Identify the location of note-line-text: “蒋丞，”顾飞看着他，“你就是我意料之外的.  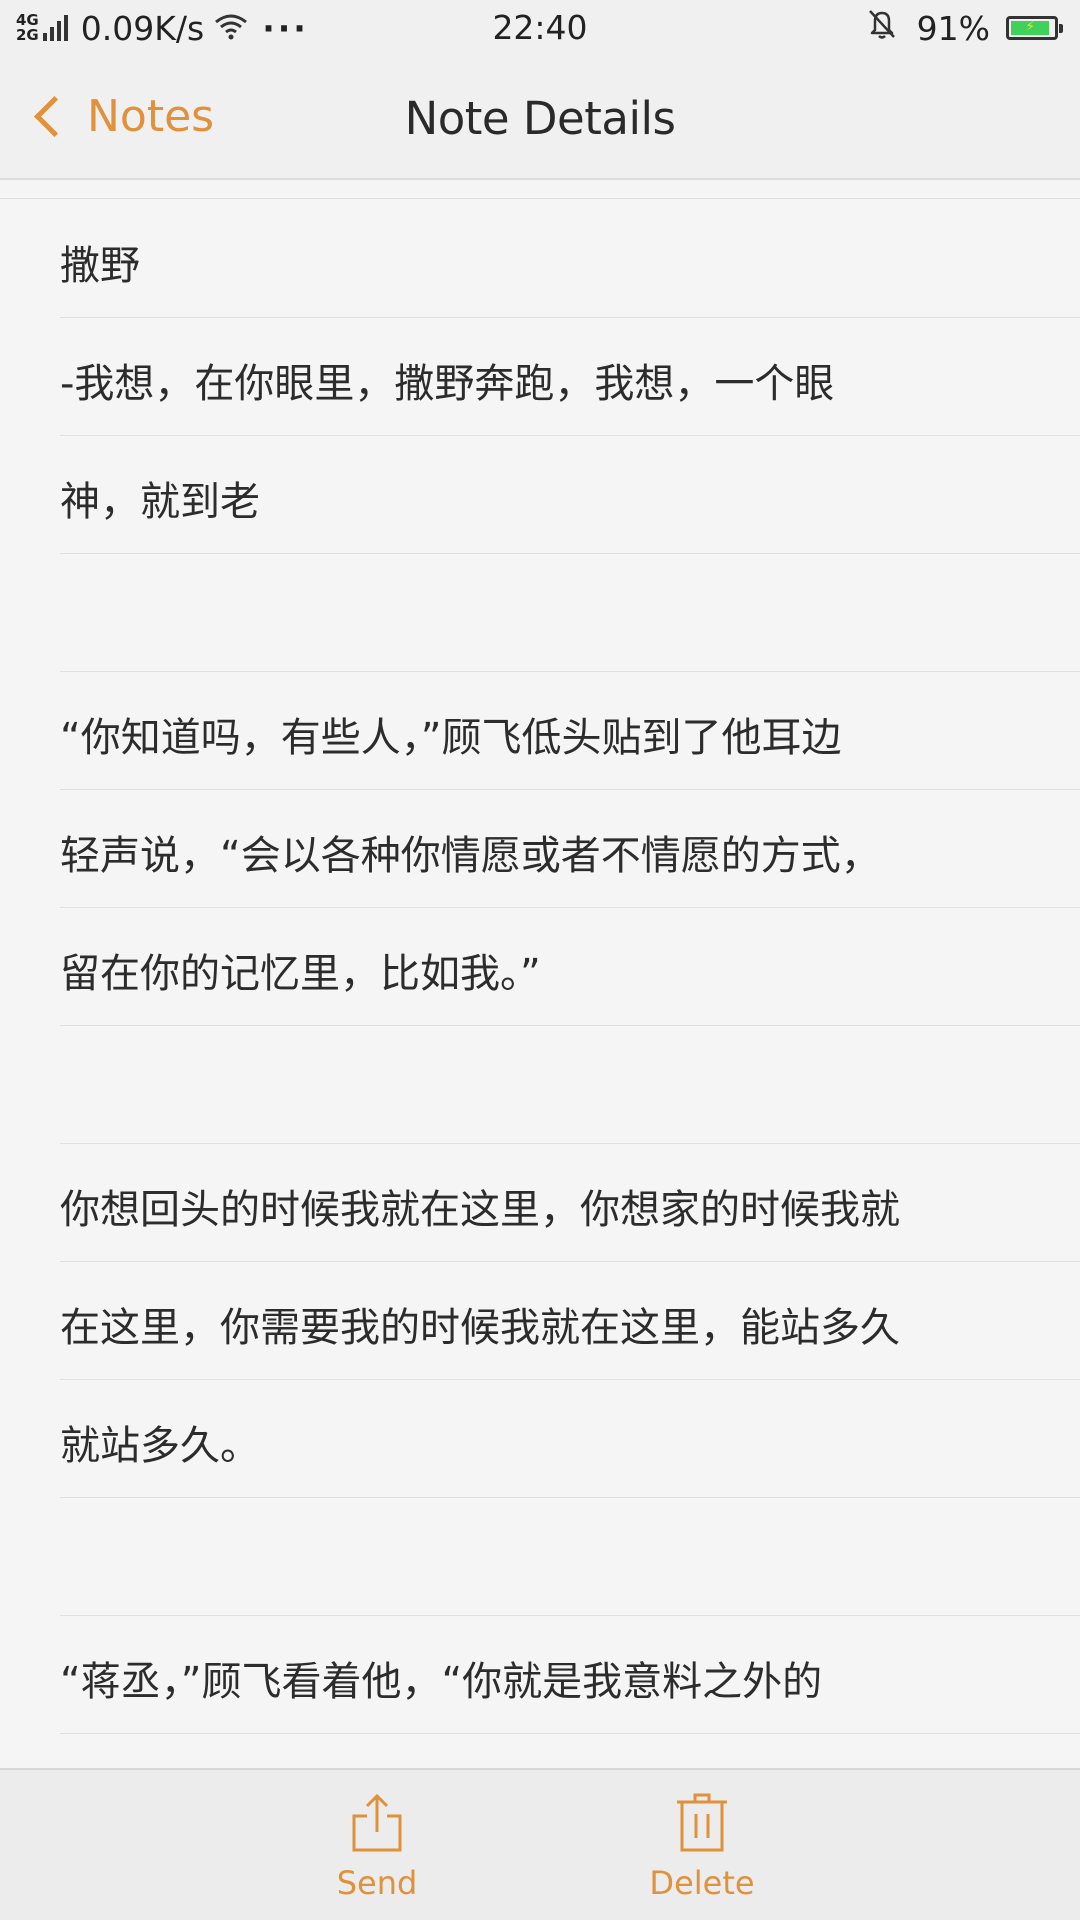
(441, 1682).